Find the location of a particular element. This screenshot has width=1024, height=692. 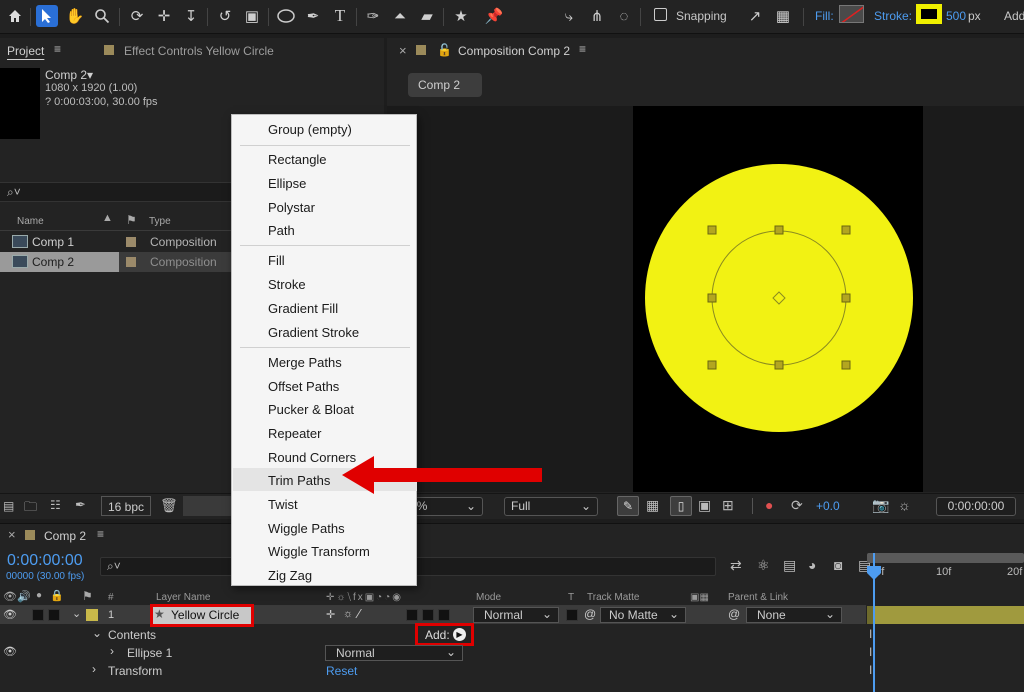

orbit-camera-icon: ⟳ is located at coordinates (137, 16).